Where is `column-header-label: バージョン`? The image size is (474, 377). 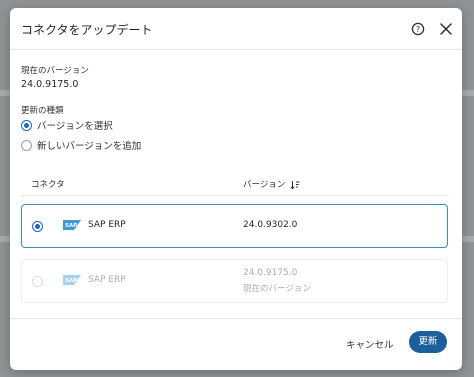 column-header-label: バージョン is located at coordinates (264, 185).